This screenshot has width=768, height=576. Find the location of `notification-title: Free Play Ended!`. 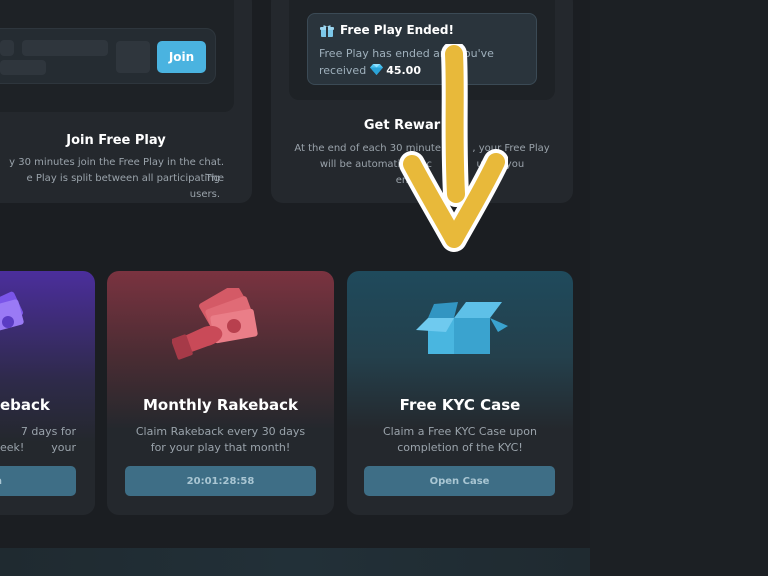

notification-title: Free Play Ended! is located at coordinates (397, 30).